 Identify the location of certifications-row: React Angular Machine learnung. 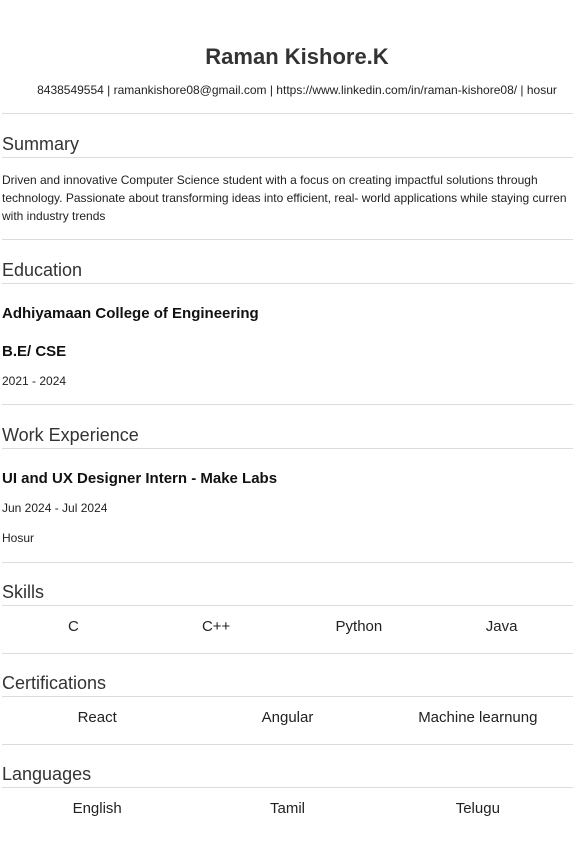
(287, 717).